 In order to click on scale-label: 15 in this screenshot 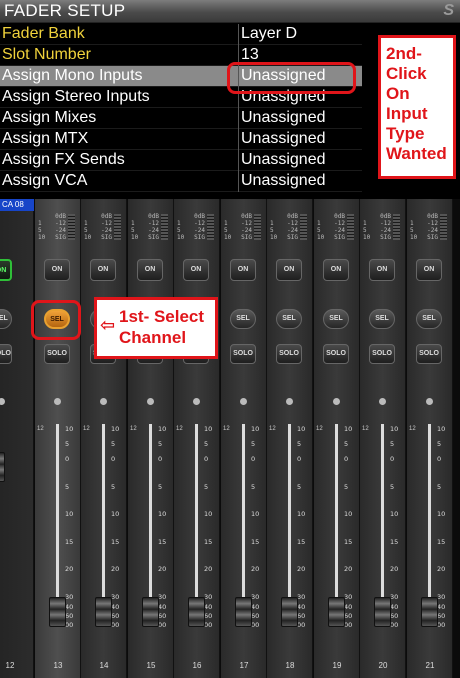, I will do `click(394, 542)`.